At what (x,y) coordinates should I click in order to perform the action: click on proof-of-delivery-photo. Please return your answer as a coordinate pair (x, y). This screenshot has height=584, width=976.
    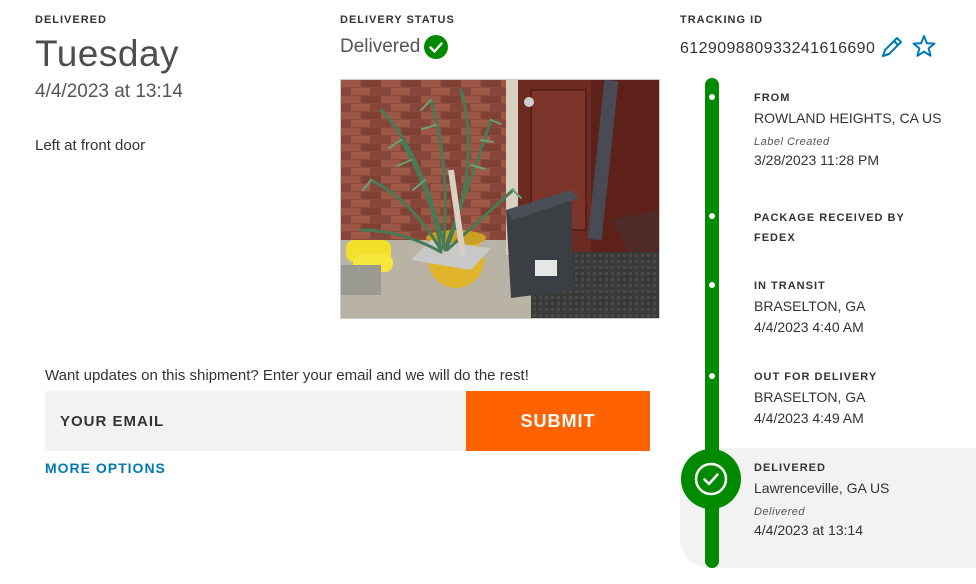
    Looking at the image, I should click on (500, 199).